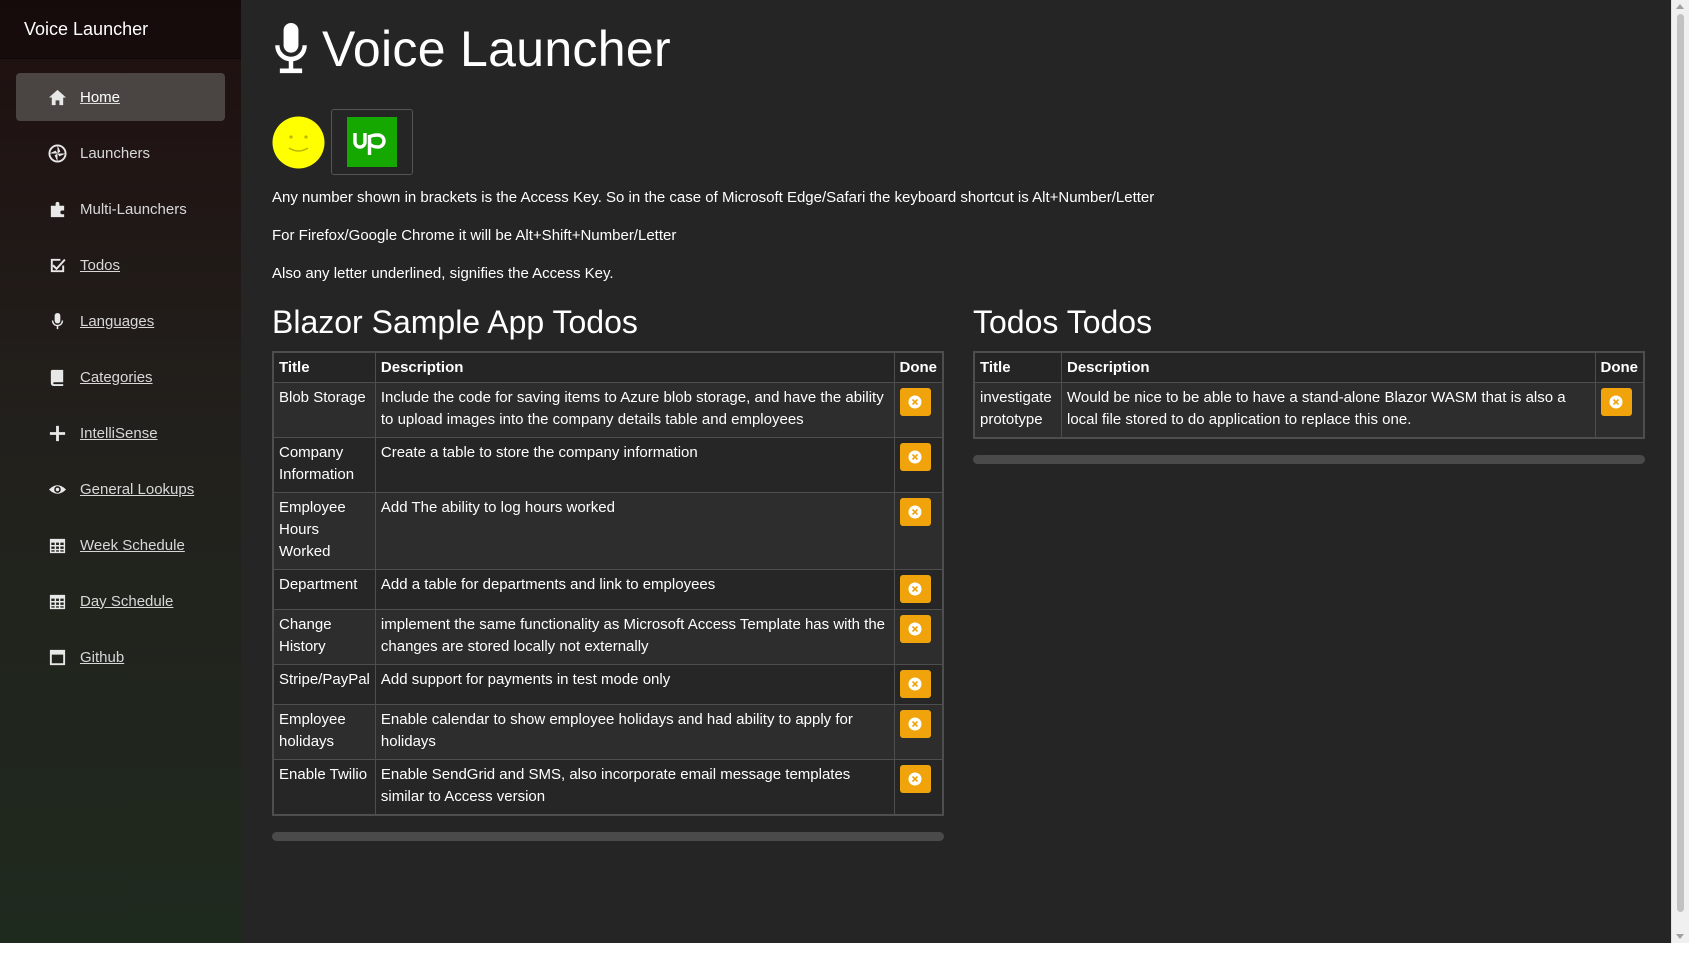 The image size is (1695, 954). I want to click on sidebar-item-todos: Todos, so click(120, 265).